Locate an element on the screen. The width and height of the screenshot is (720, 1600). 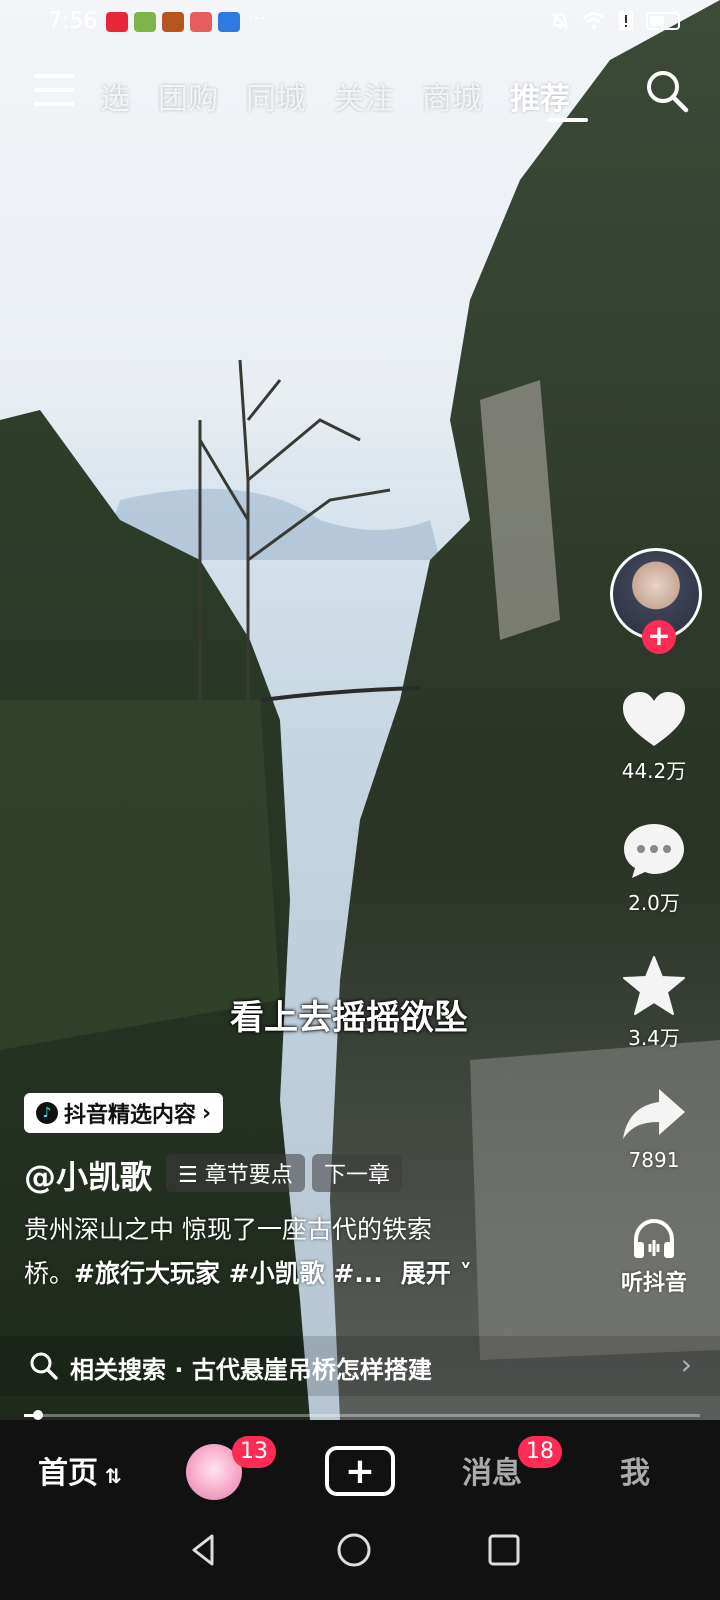
mute-icon is located at coordinates (560, 20).